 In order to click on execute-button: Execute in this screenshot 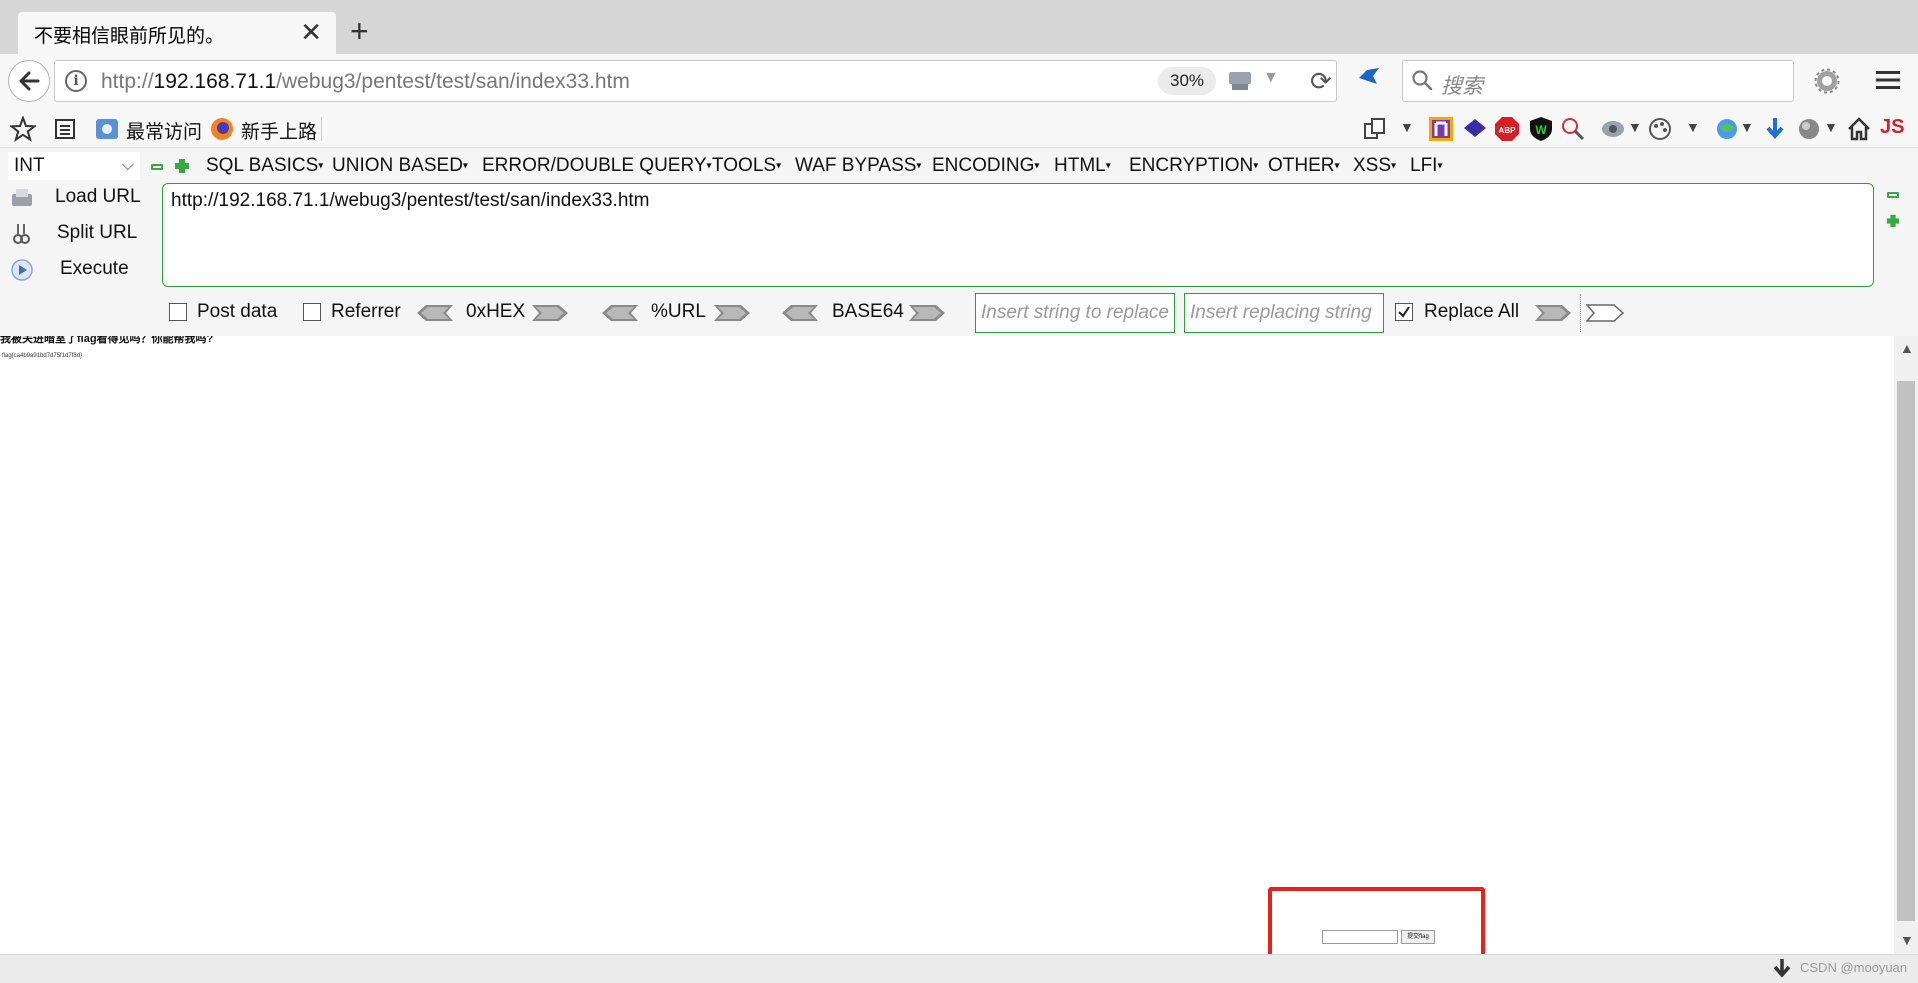, I will do `click(80, 271)`.